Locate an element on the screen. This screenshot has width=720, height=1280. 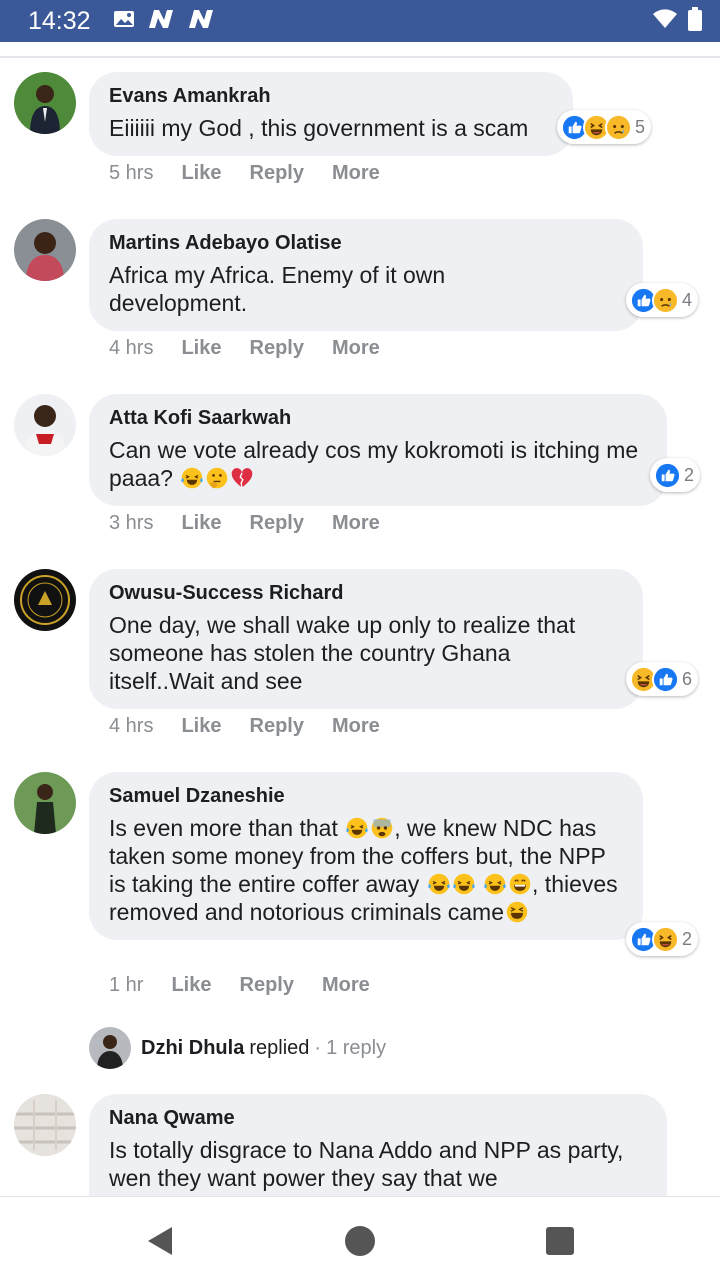
reaction-summary: 5 is located at coordinates (604, 127).